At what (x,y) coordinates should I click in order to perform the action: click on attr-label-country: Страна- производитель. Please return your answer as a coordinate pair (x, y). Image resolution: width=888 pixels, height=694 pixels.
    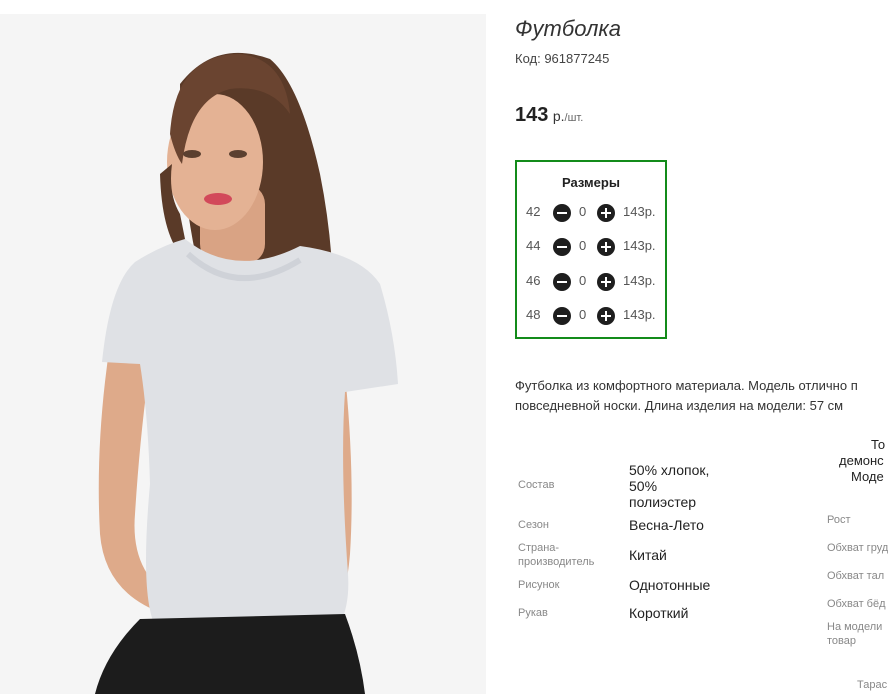
    Looking at the image, I should click on (556, 555).